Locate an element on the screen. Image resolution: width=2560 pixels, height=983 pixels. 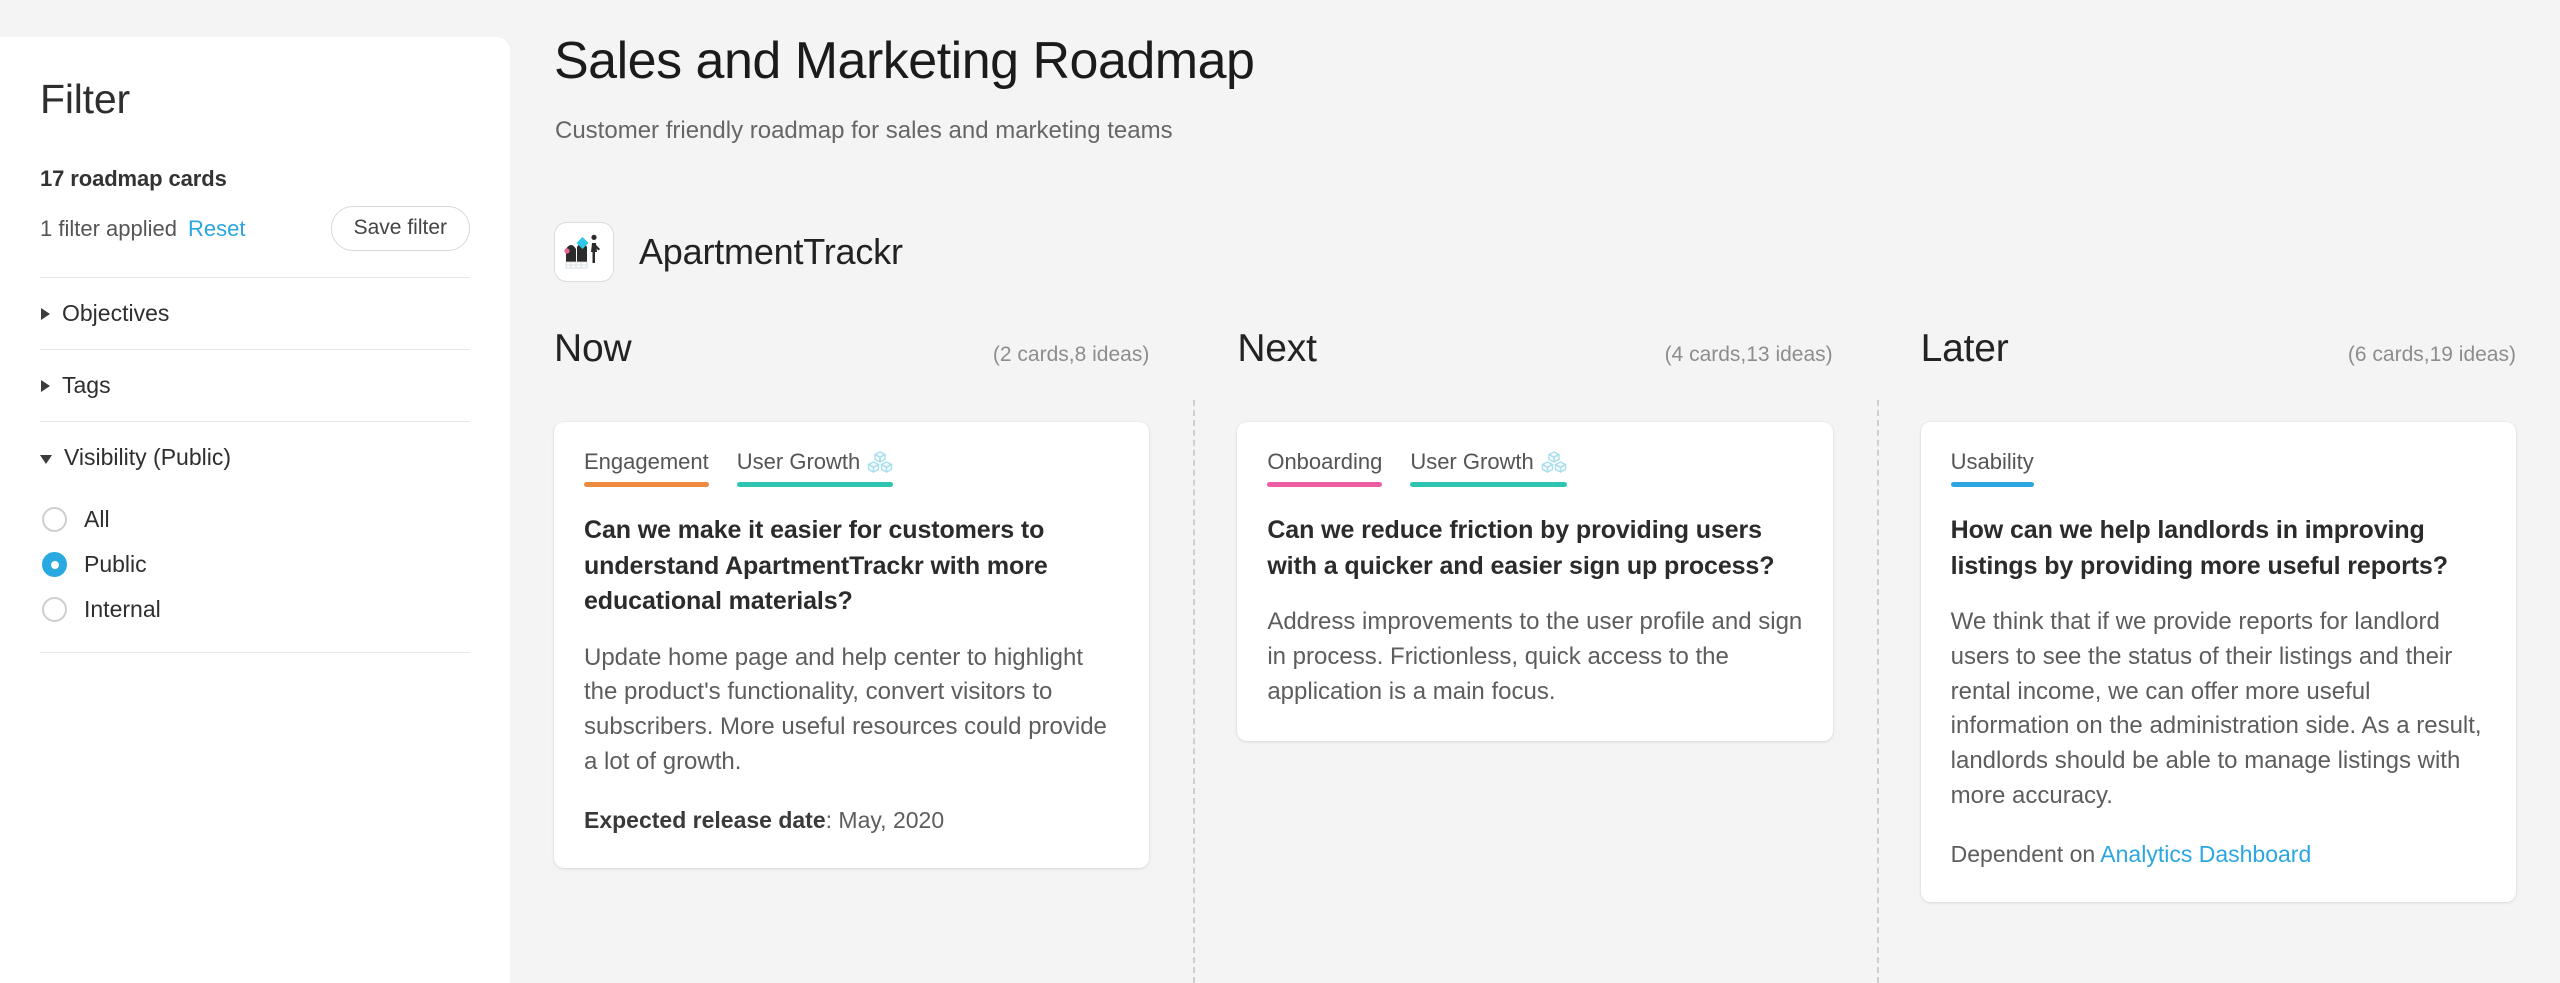
card-dependency: Dependent on Analytics Dashboard is located at coordinates (2218, 854).